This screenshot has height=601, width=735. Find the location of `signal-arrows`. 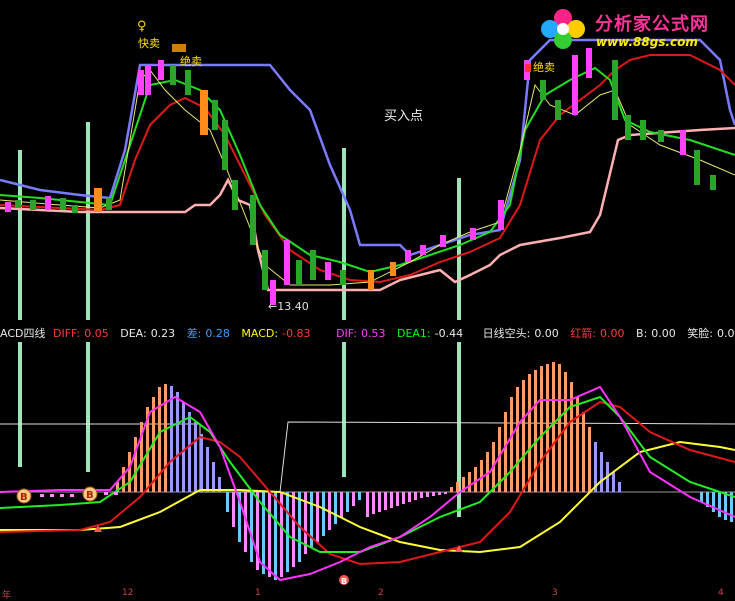

signal-arrows is located at coordinates (351, 58).